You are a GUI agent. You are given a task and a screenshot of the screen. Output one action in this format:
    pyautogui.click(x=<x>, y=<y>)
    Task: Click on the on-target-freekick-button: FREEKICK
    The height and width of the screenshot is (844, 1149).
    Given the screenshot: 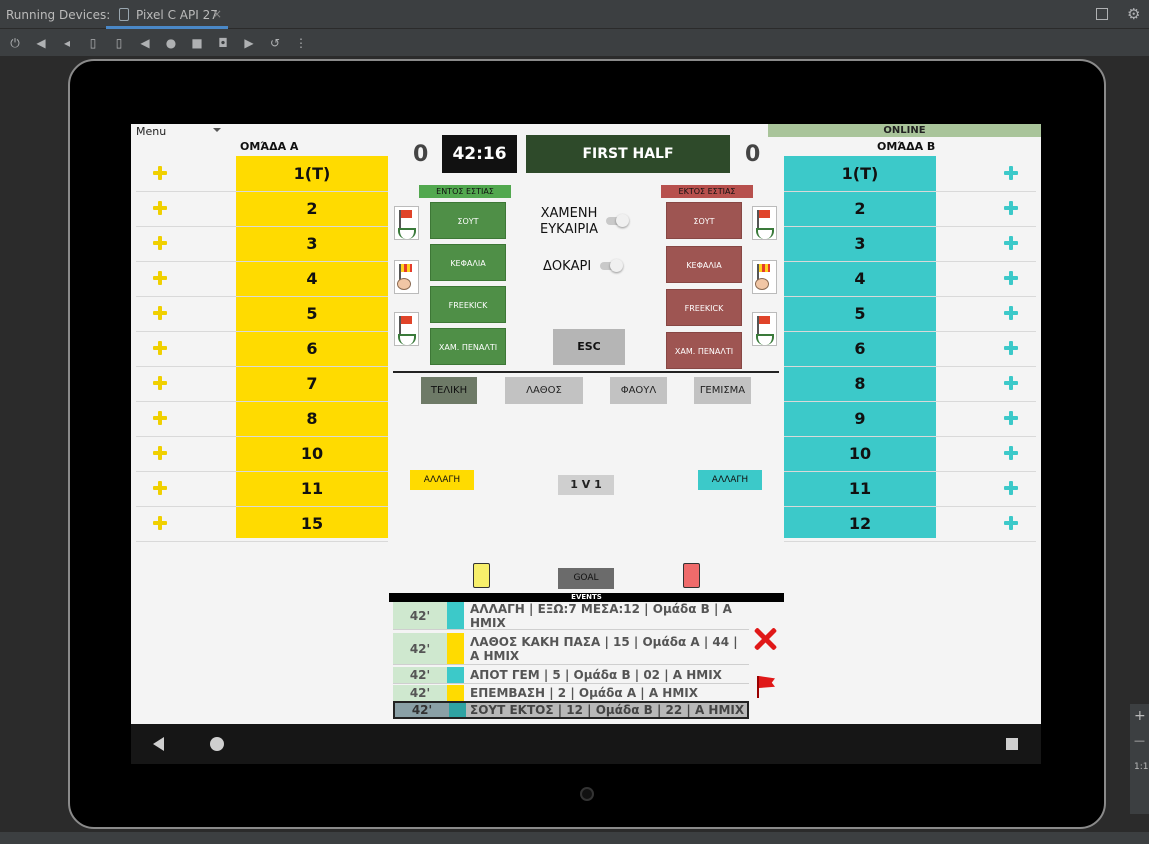 What is the action you would take?
    pyautogui.click(x=468, y=304)
    